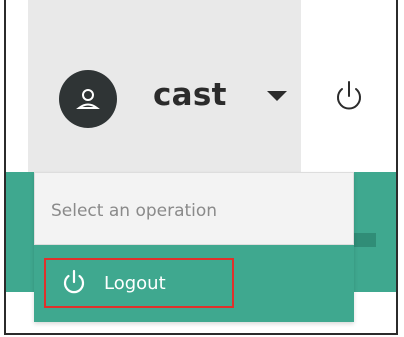  What do you see at coordinates (277, 96) in the screenshot?
I see `caret-down-icon` at bounding box center [277, 96].